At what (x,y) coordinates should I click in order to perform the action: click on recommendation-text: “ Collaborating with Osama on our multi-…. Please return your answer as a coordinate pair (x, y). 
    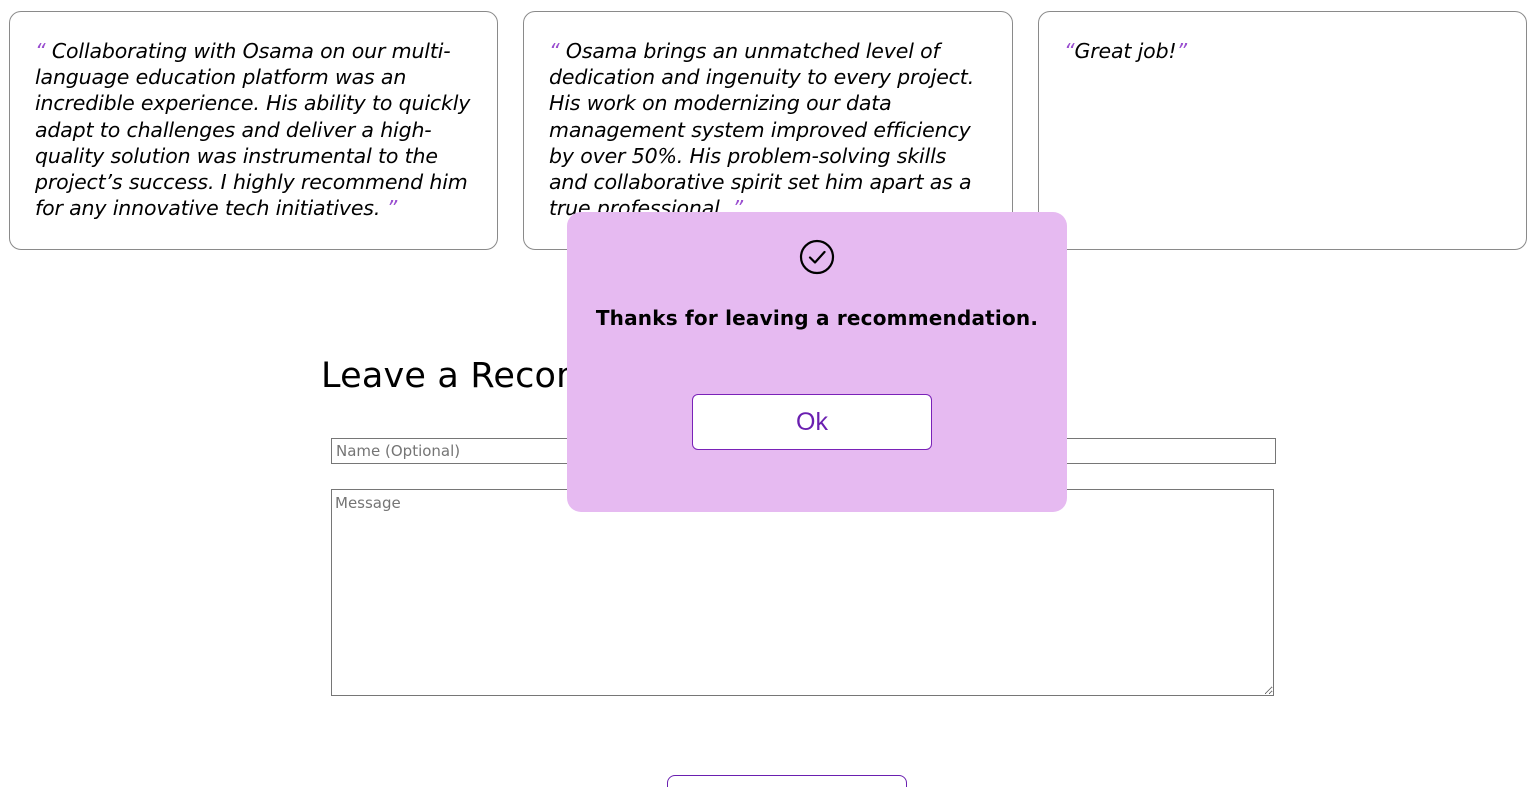
    Looking at the image, I should click on (254, 129).